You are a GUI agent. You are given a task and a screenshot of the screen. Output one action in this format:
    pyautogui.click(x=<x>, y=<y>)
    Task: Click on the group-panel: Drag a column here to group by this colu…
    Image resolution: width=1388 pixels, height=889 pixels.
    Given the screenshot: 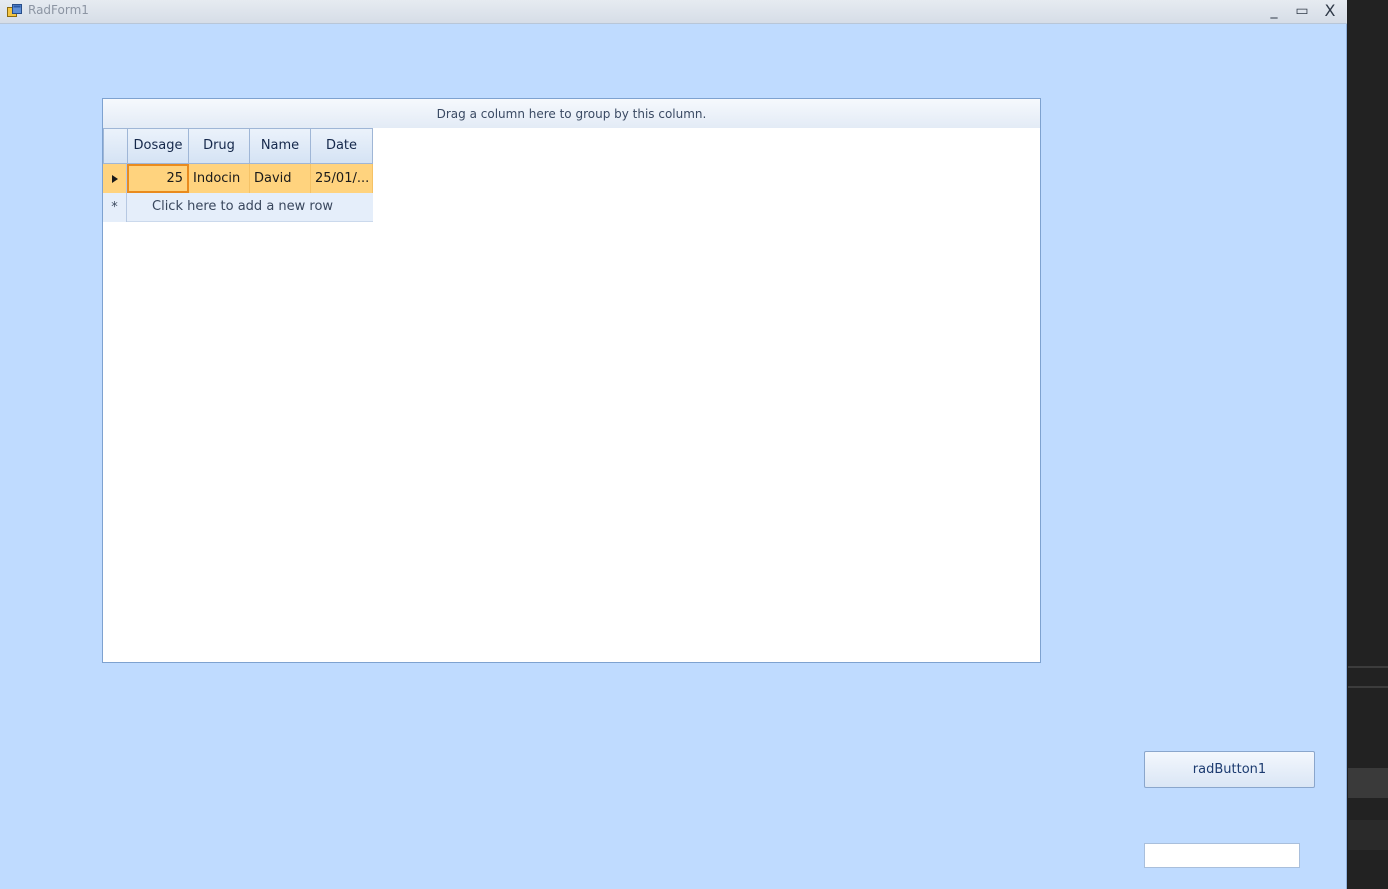 What is the action you would take?
    pyautogui.click(x=571, y=113)
    